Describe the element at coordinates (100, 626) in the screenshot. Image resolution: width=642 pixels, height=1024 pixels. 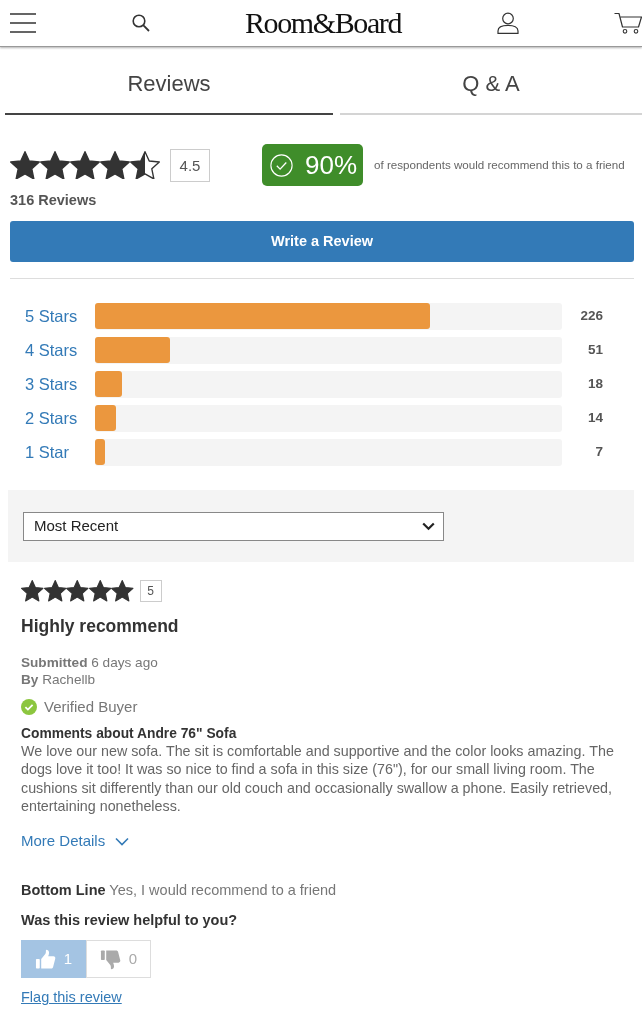
I see `review-title: Highly recommend` at that location.